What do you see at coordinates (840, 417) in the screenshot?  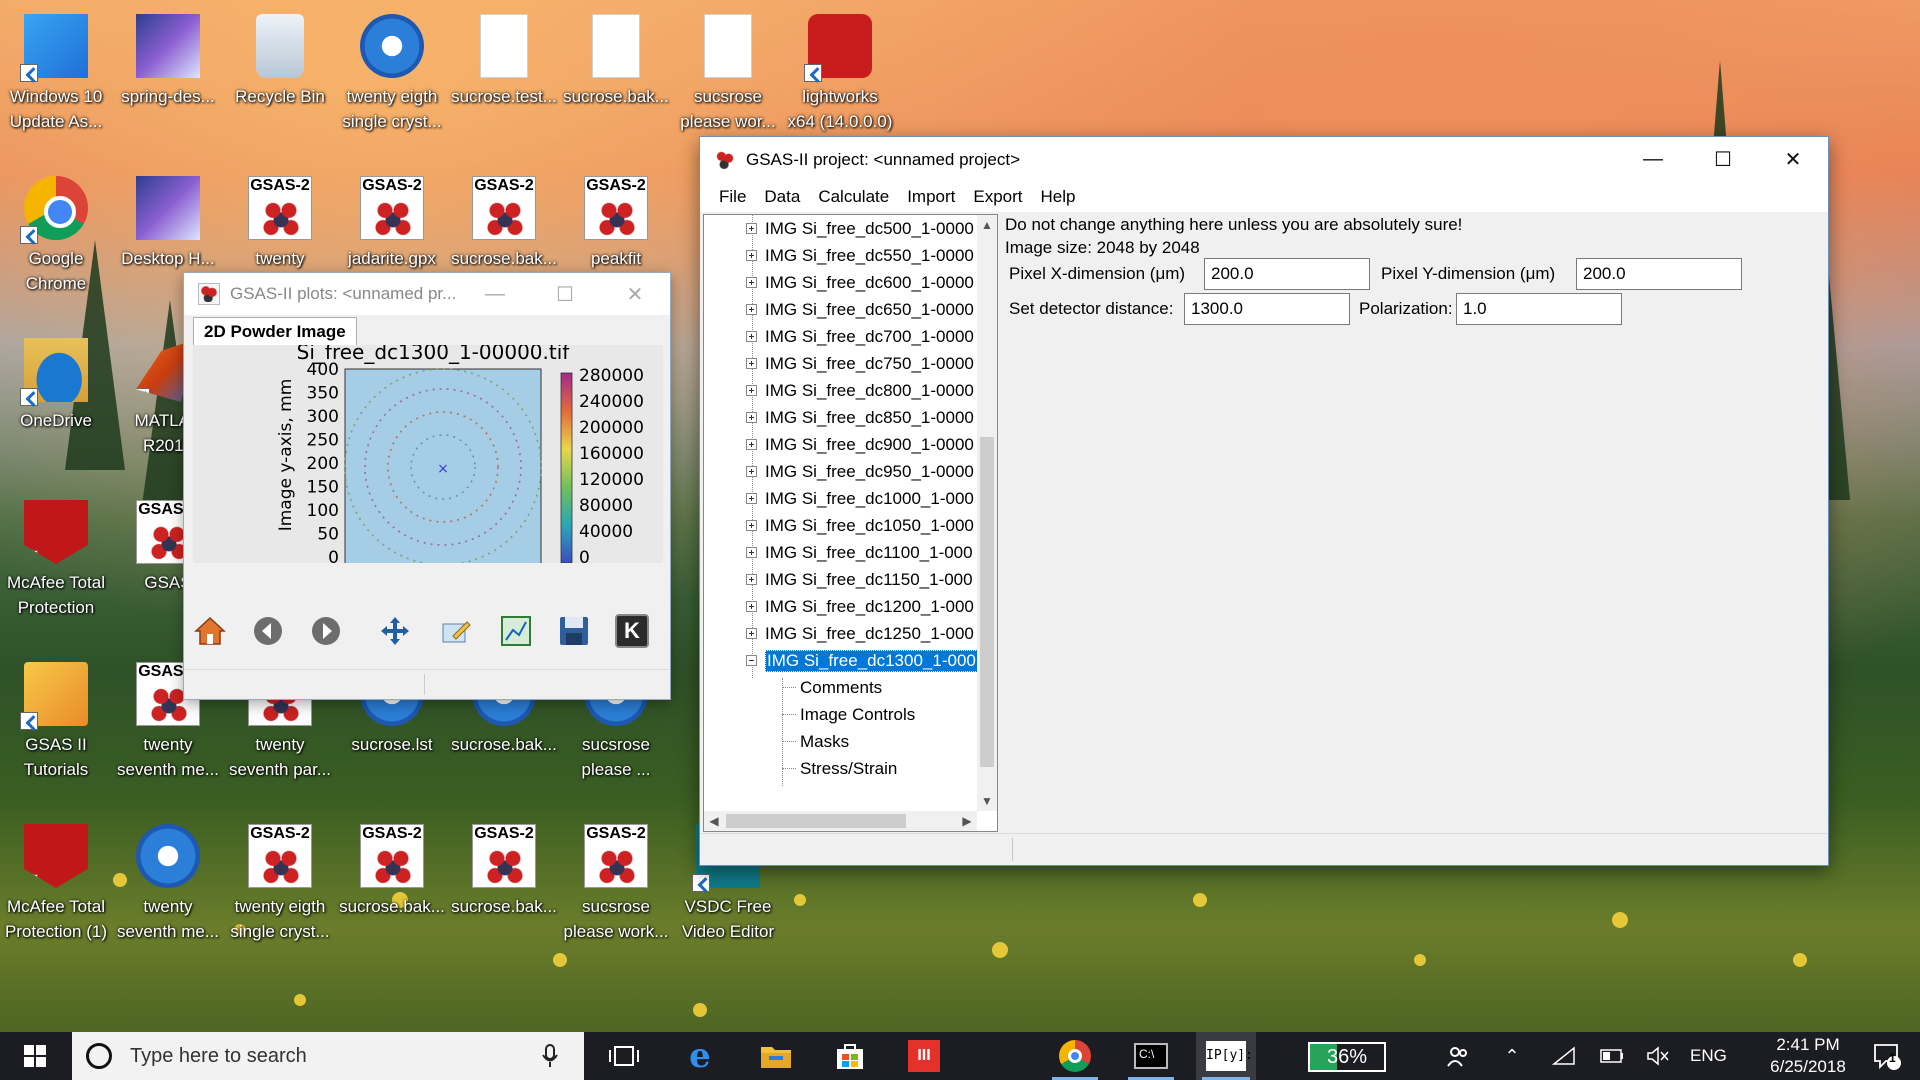 I see `tree-item: IMG Si_free_dc850_1-0000` at bounding box center [840, 417].